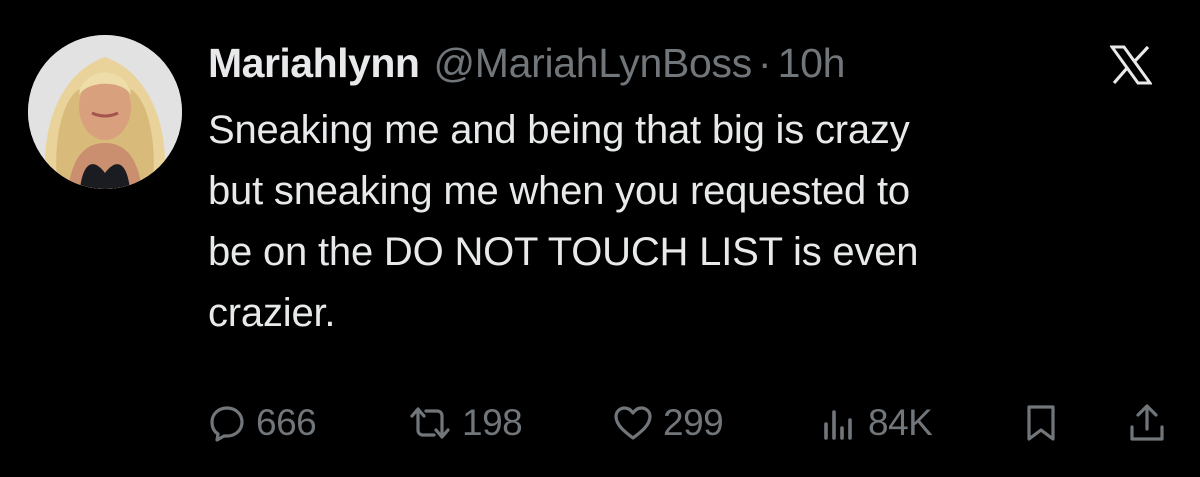 This screenshot has width=1200, height=477. I want to click on tweet-text-line: crazier., so click(272, 313).